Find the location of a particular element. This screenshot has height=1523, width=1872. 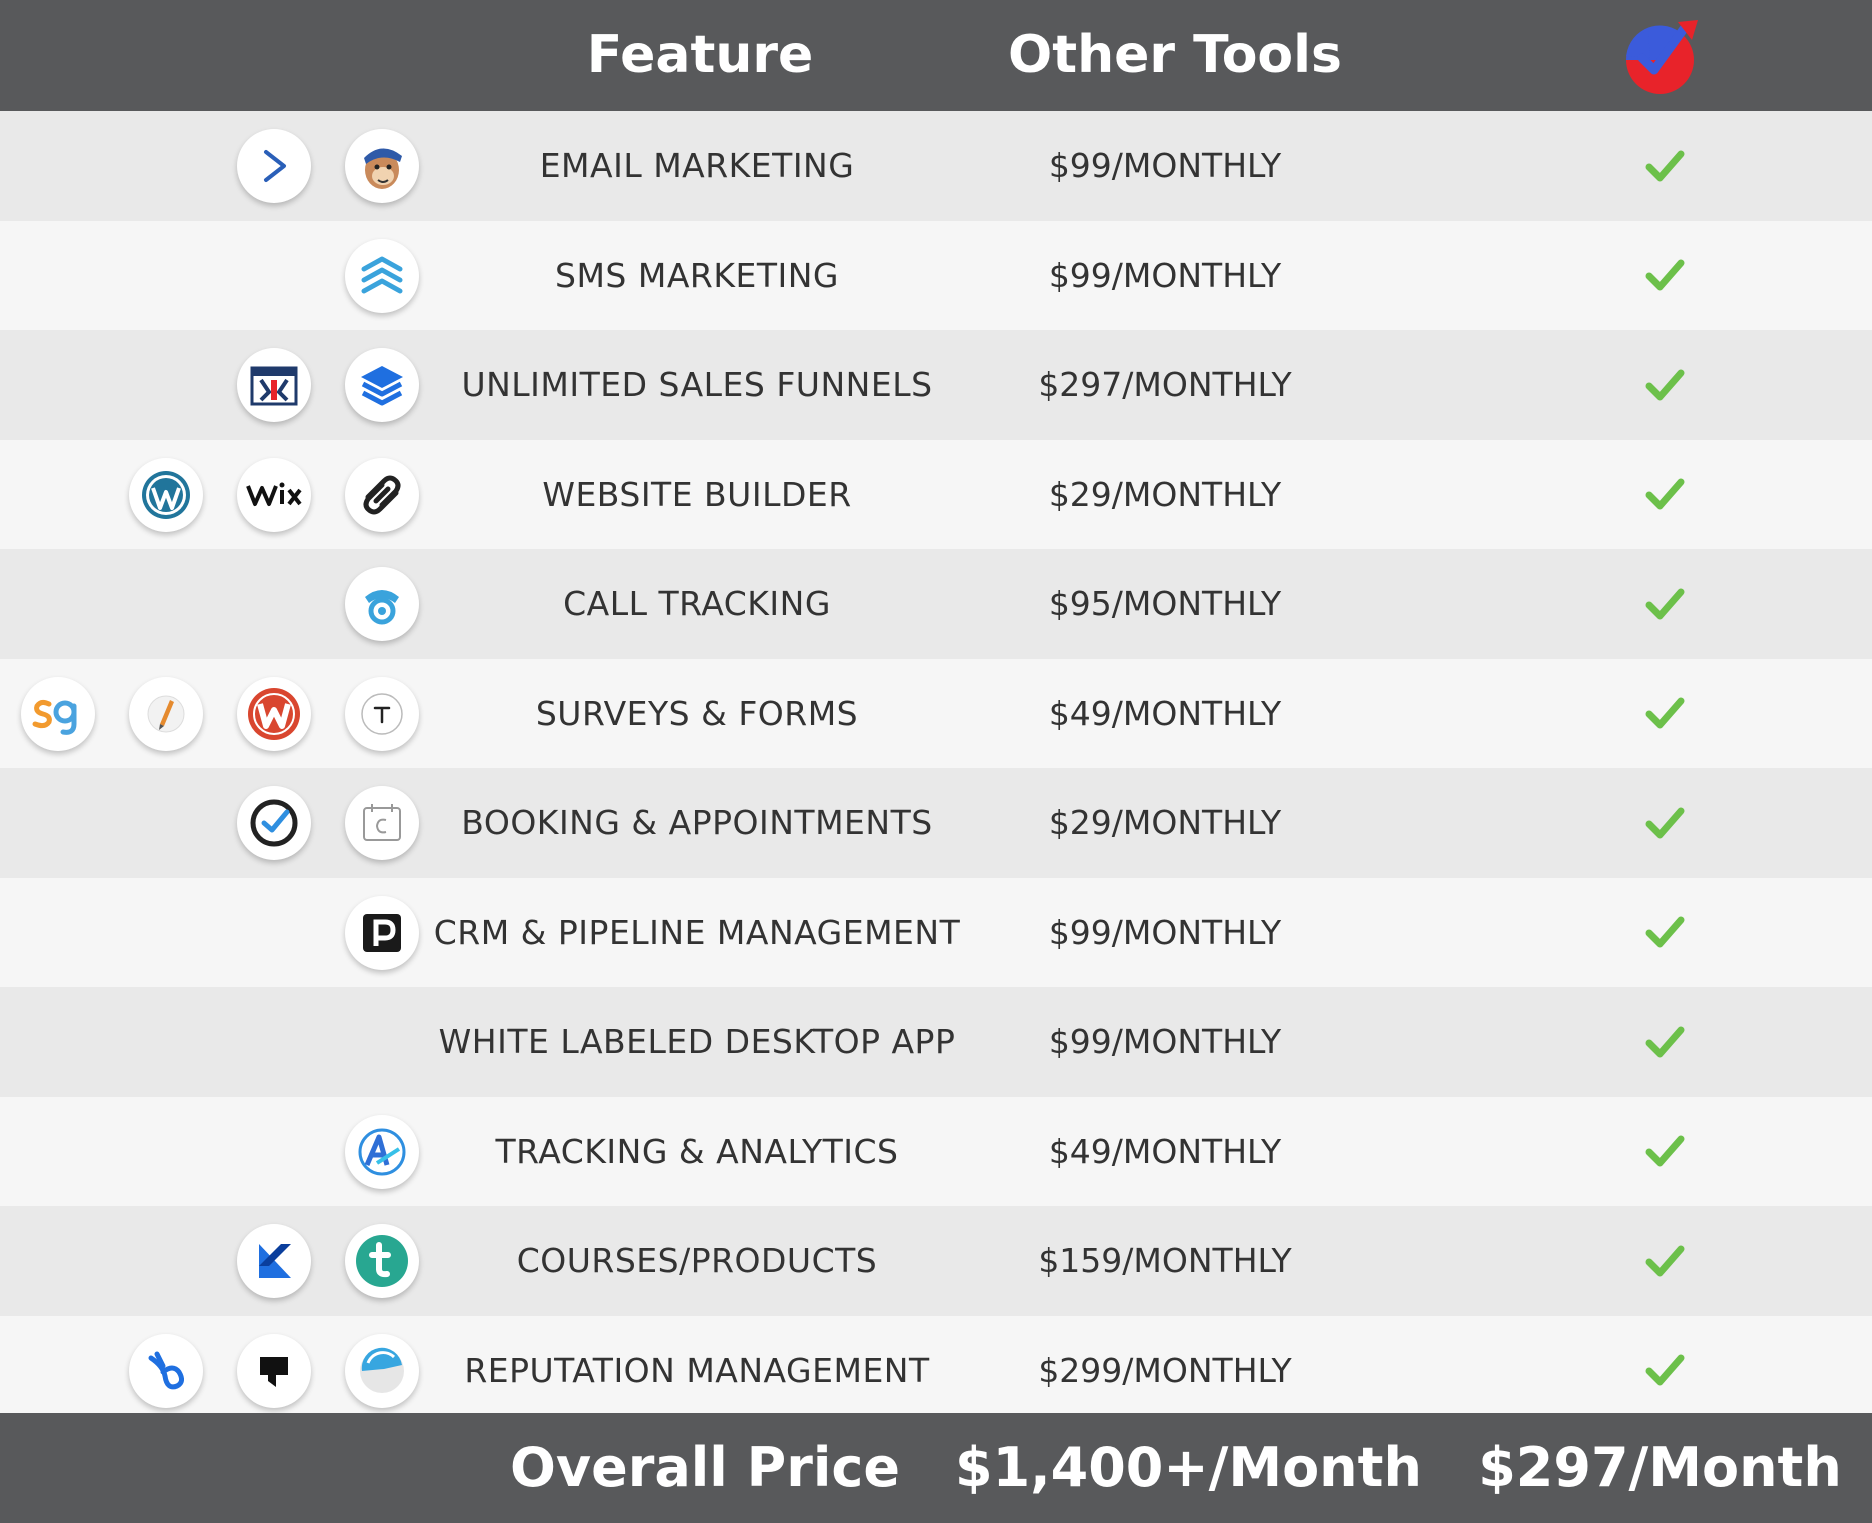

table-row: WEBSITE BUILDER $29/MONTHLY is located at coordinates (936, 494).